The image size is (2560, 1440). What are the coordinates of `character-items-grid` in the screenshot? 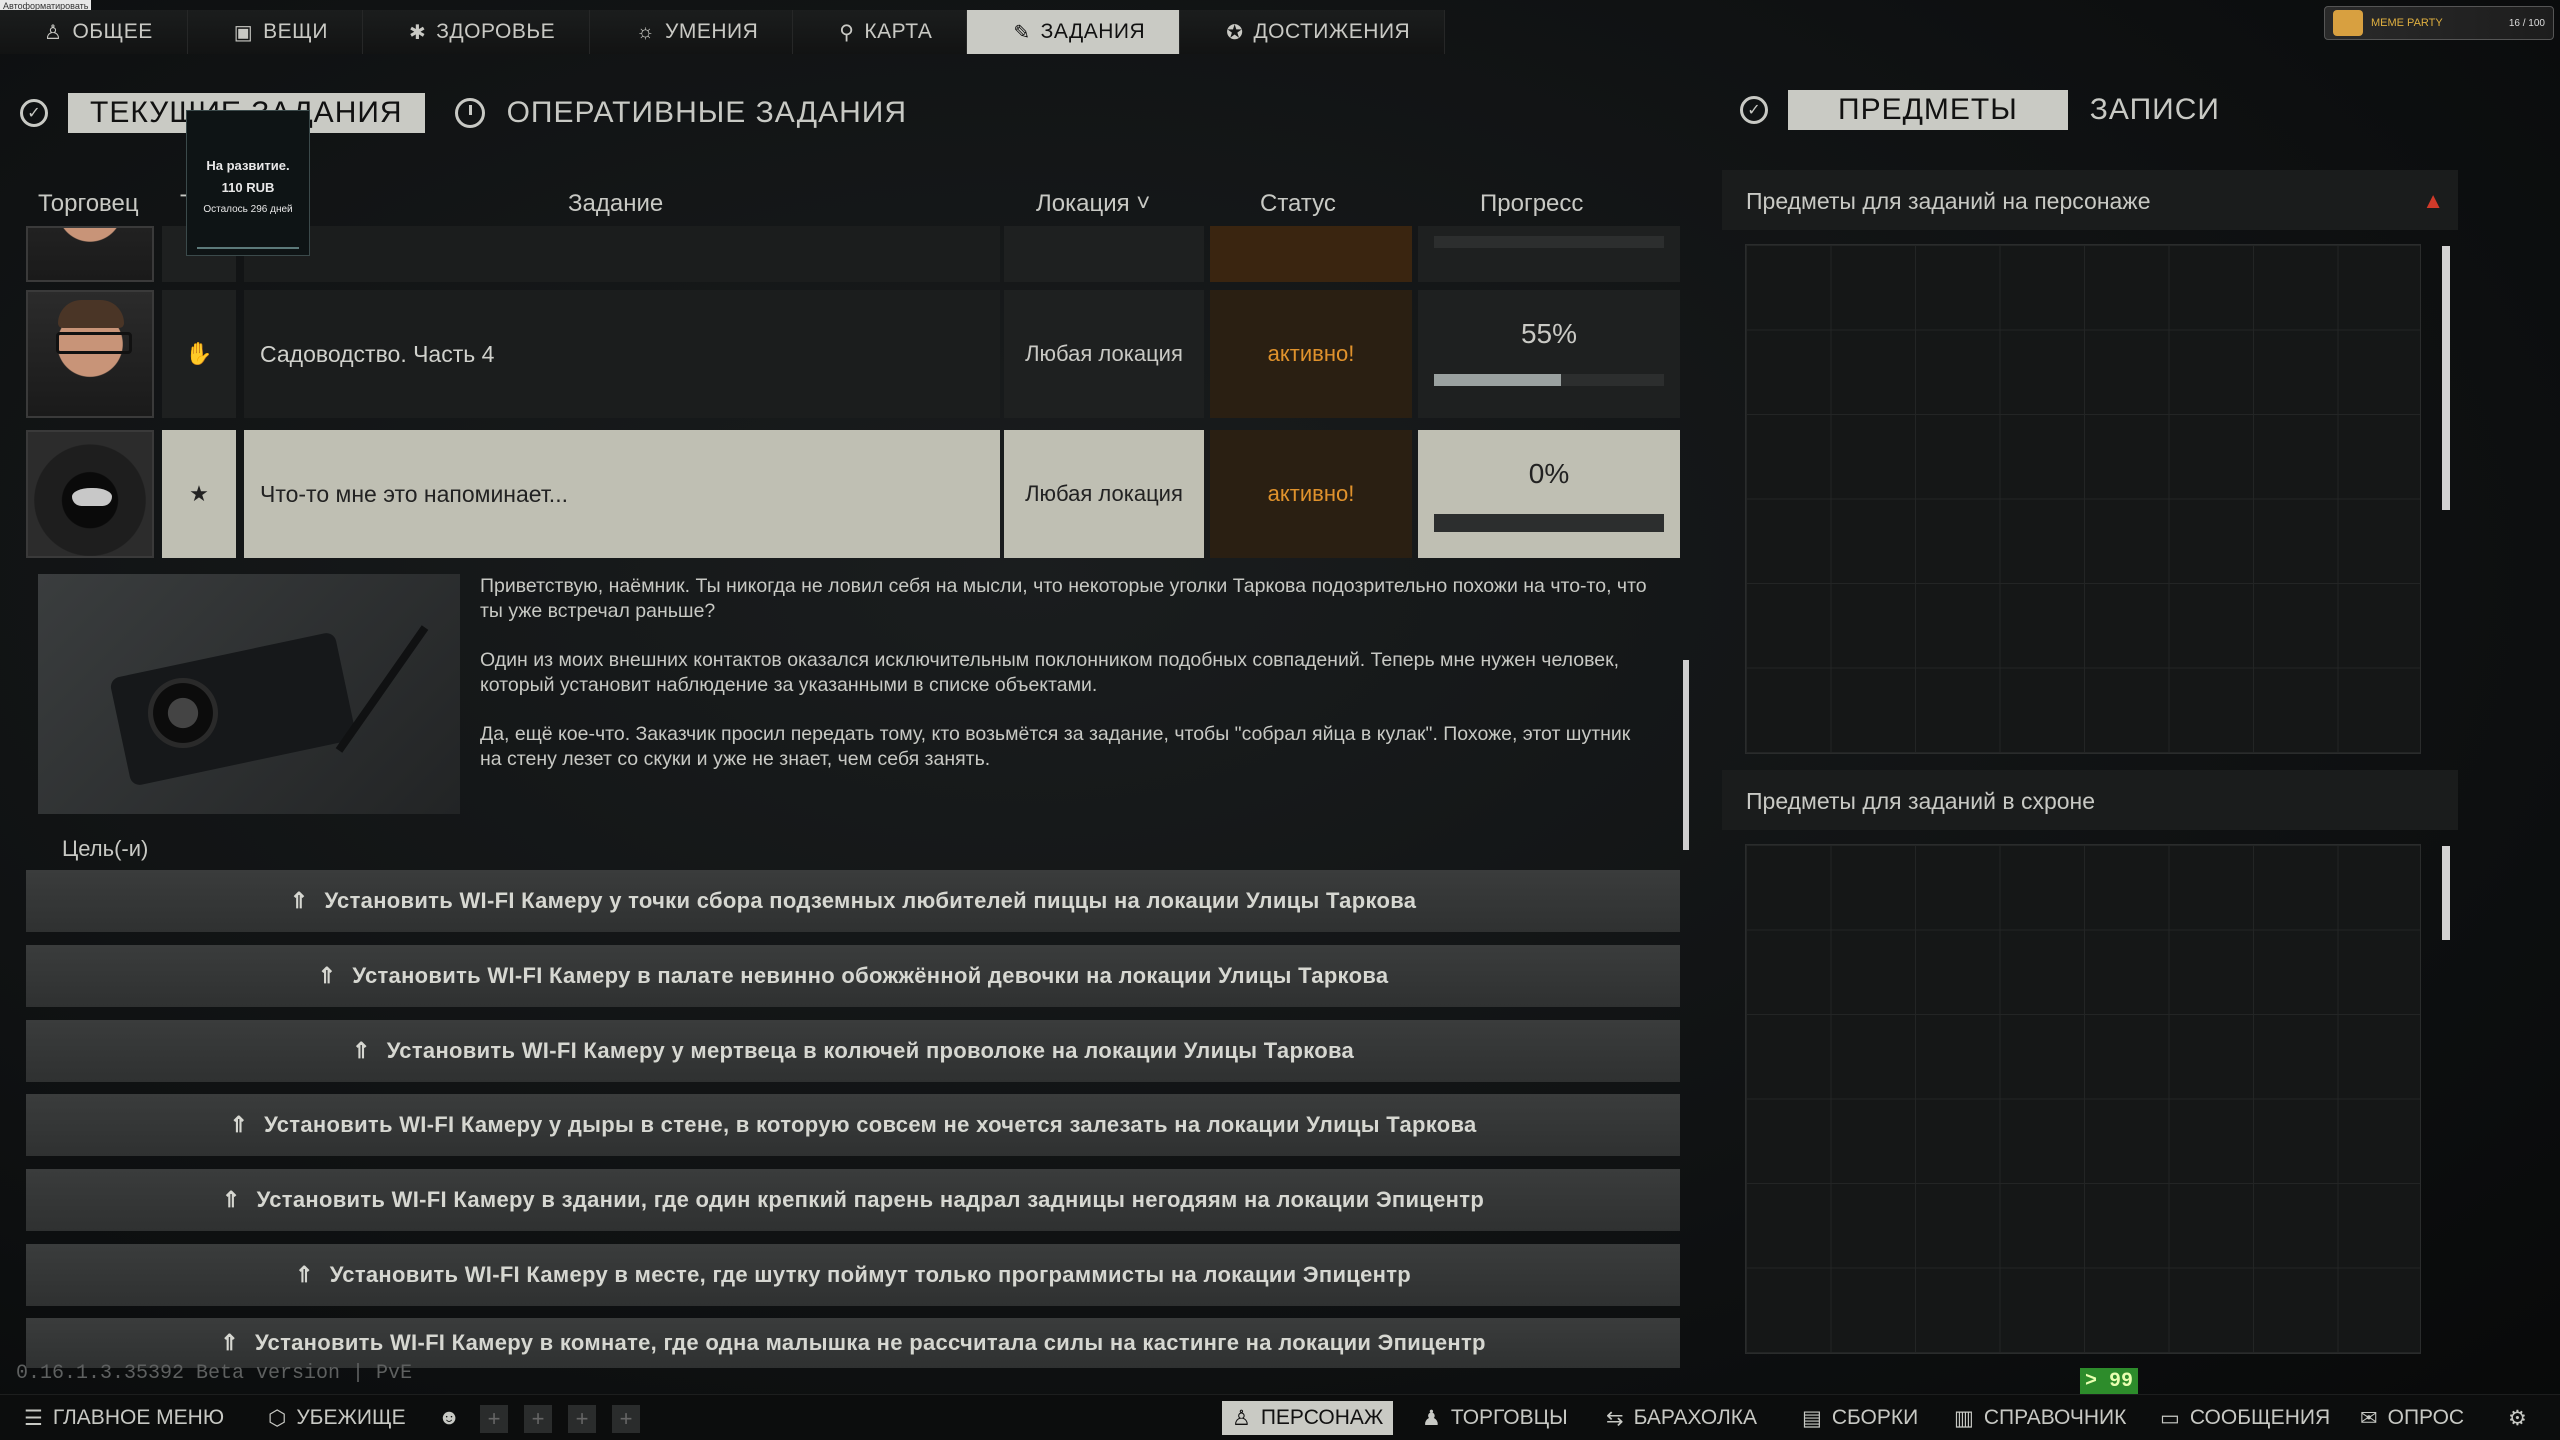 It's located at (2083, 499).